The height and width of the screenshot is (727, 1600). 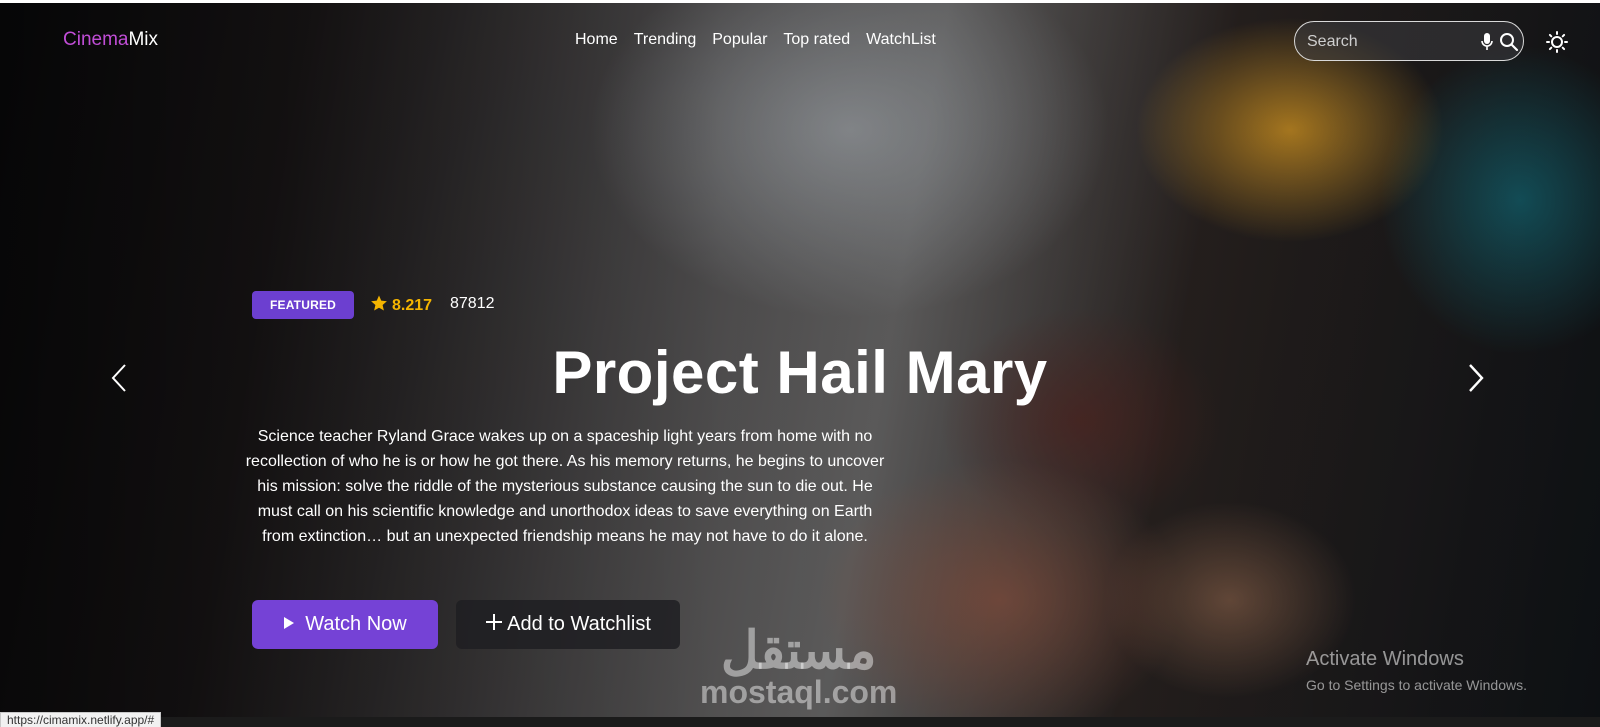 I want to click on nav-top-rated: Top rated, so click(x=816, y=40).